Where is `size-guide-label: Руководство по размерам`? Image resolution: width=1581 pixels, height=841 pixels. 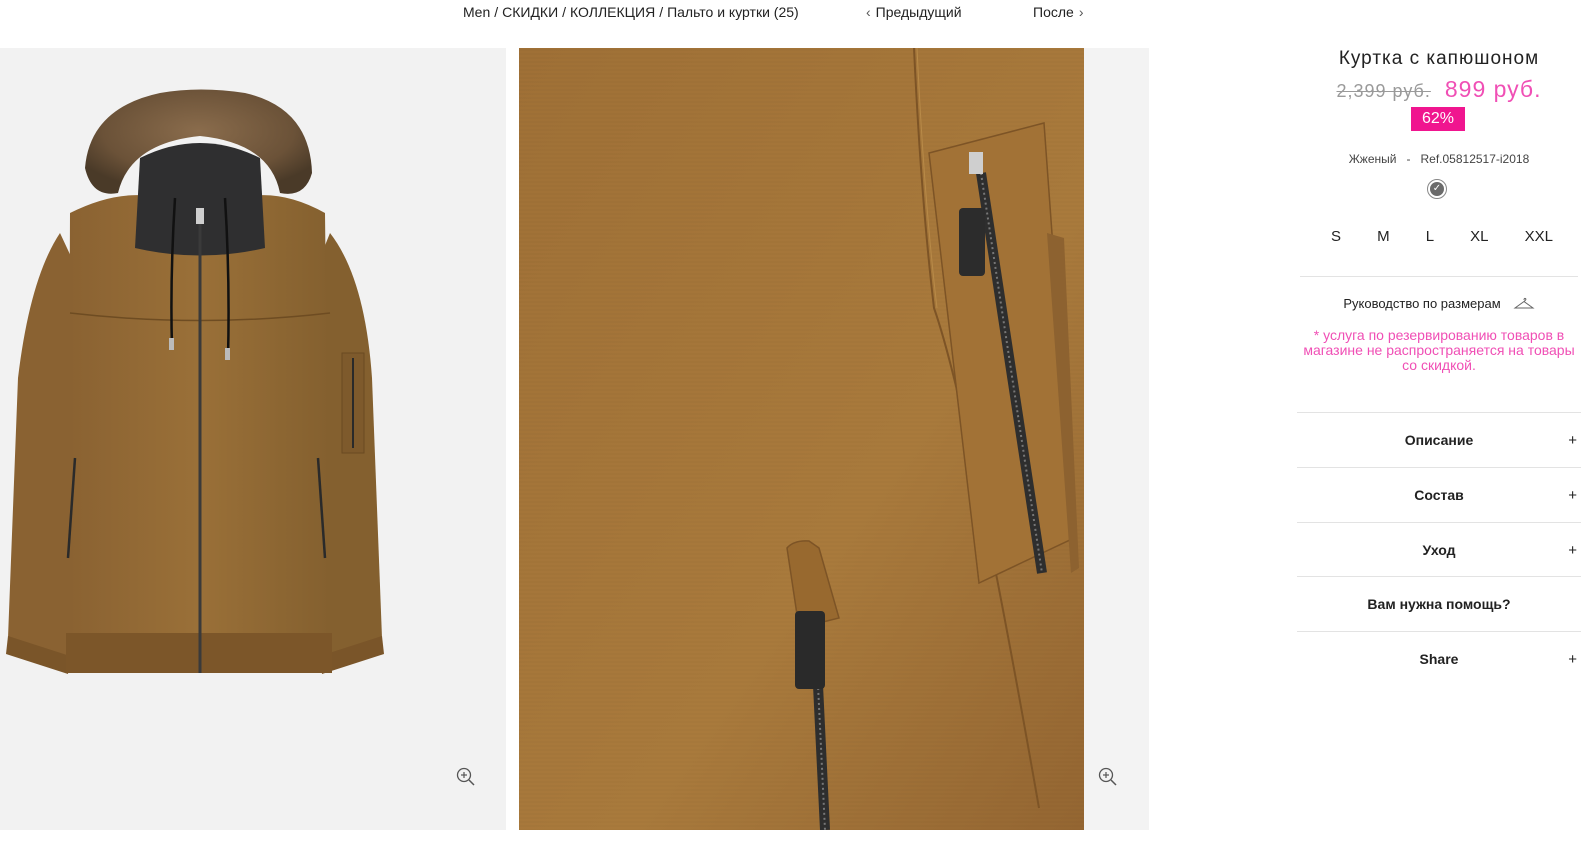
size-guide-label: Руководство по размерам is located at coordinates (1422, 303).